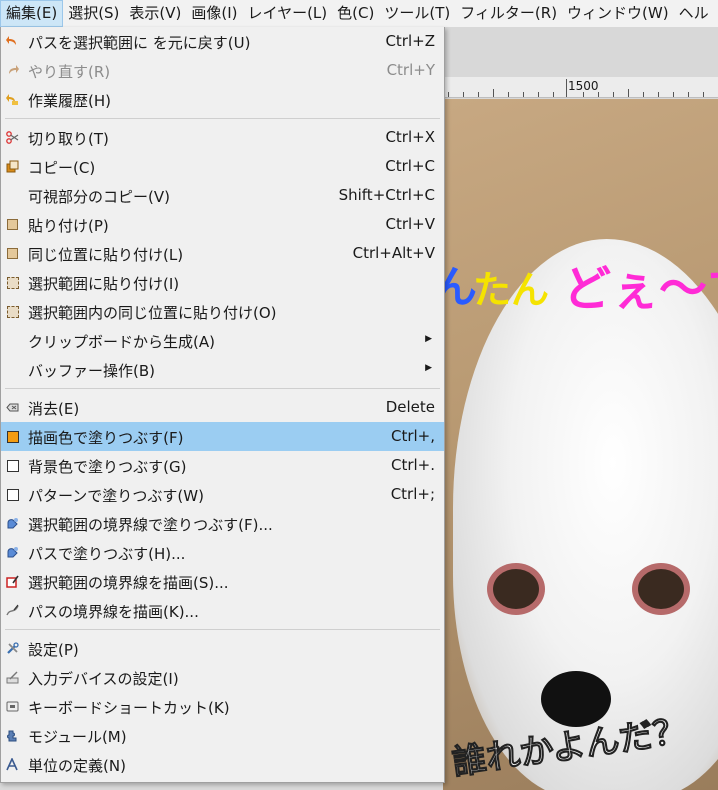 This screenshot has width=718, height=790. I want to click on dog-right-eye, so click(661, 589).